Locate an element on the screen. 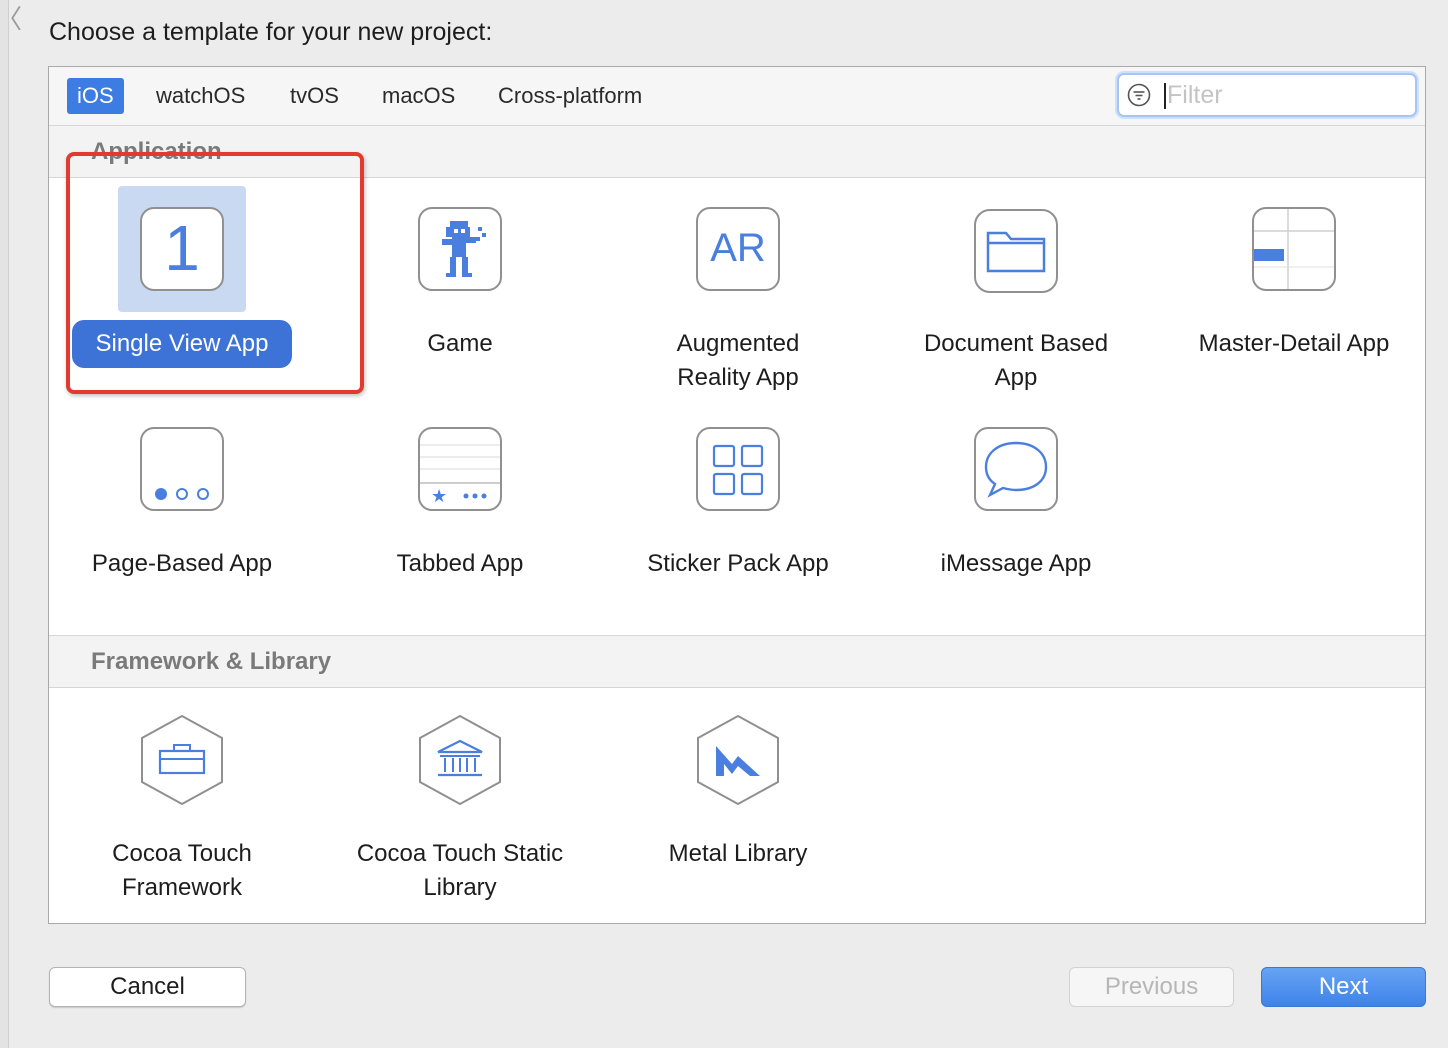 The width and height of the screenshot is (1448, 1048). folder-icon is located at coordinates (1016, 251).